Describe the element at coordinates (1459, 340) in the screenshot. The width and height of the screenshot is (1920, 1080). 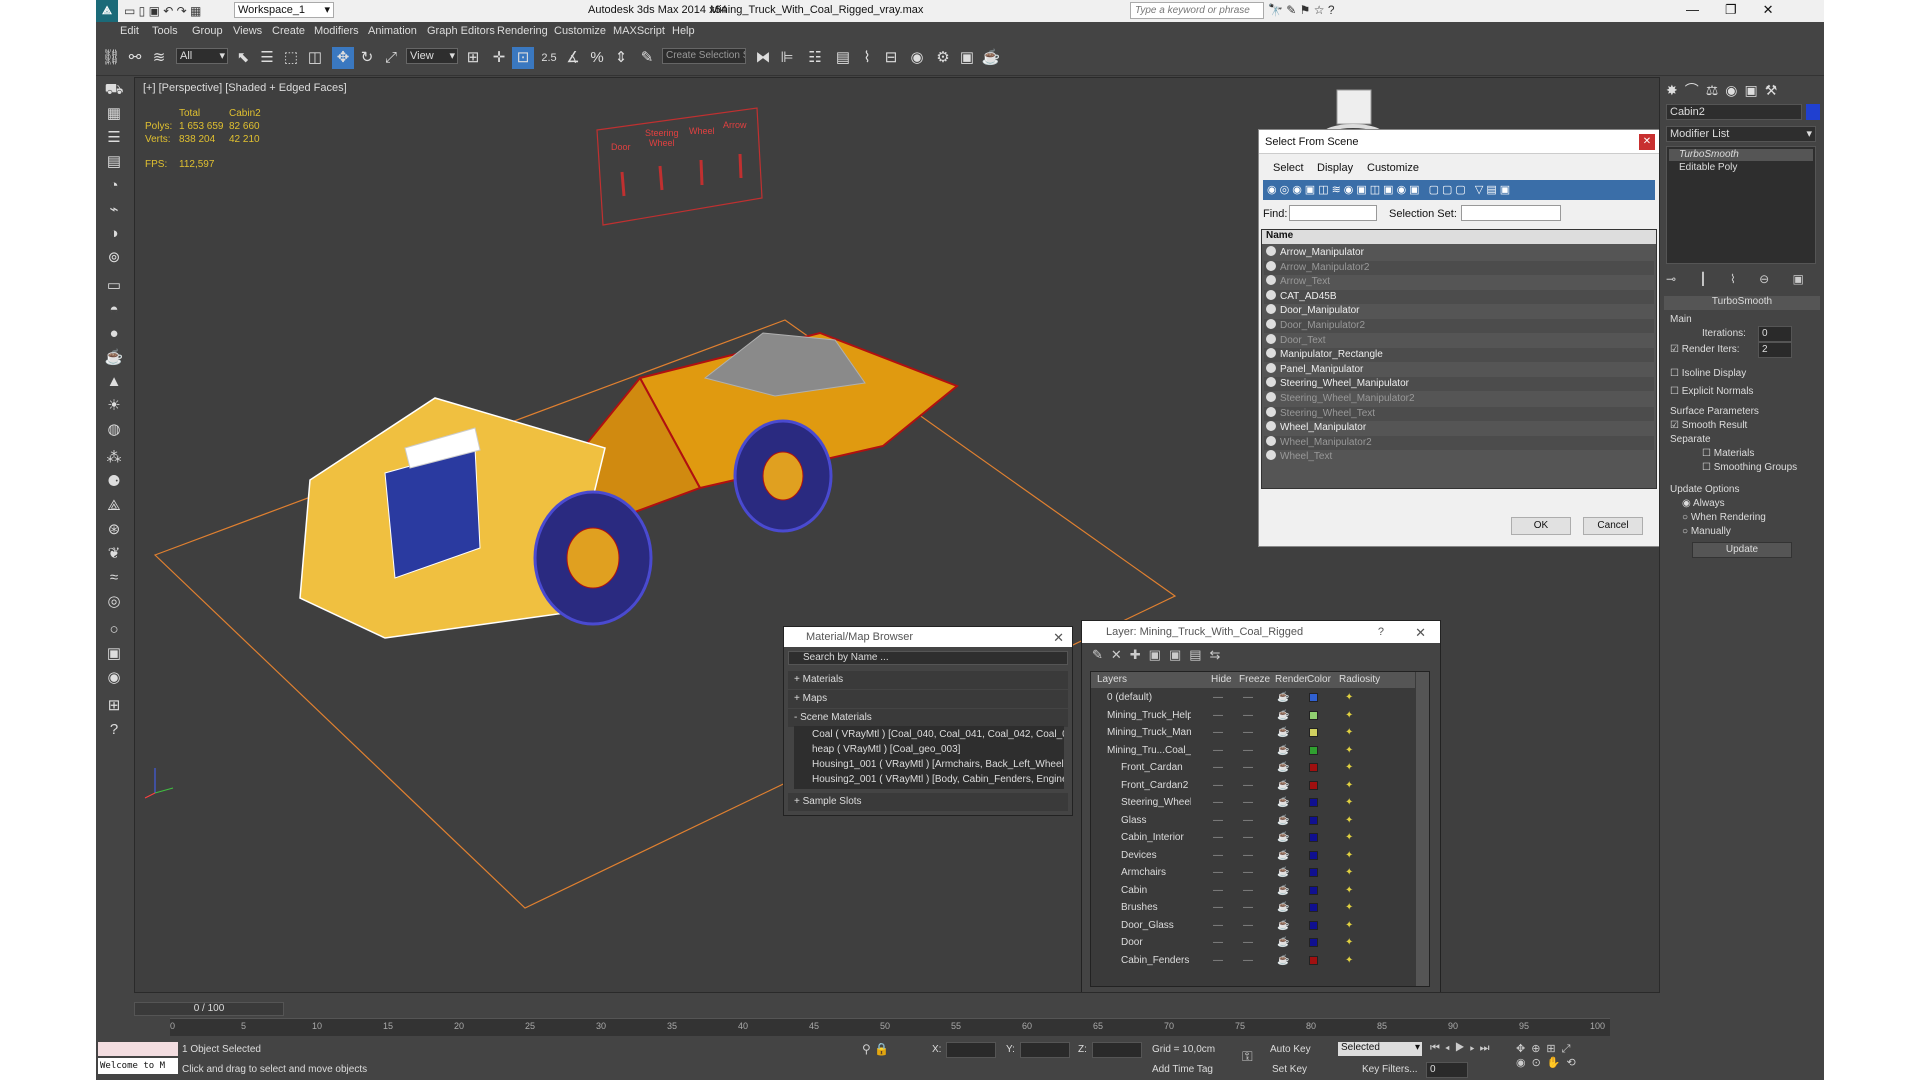
I see `scene-object-item: Door_Text` at that location.